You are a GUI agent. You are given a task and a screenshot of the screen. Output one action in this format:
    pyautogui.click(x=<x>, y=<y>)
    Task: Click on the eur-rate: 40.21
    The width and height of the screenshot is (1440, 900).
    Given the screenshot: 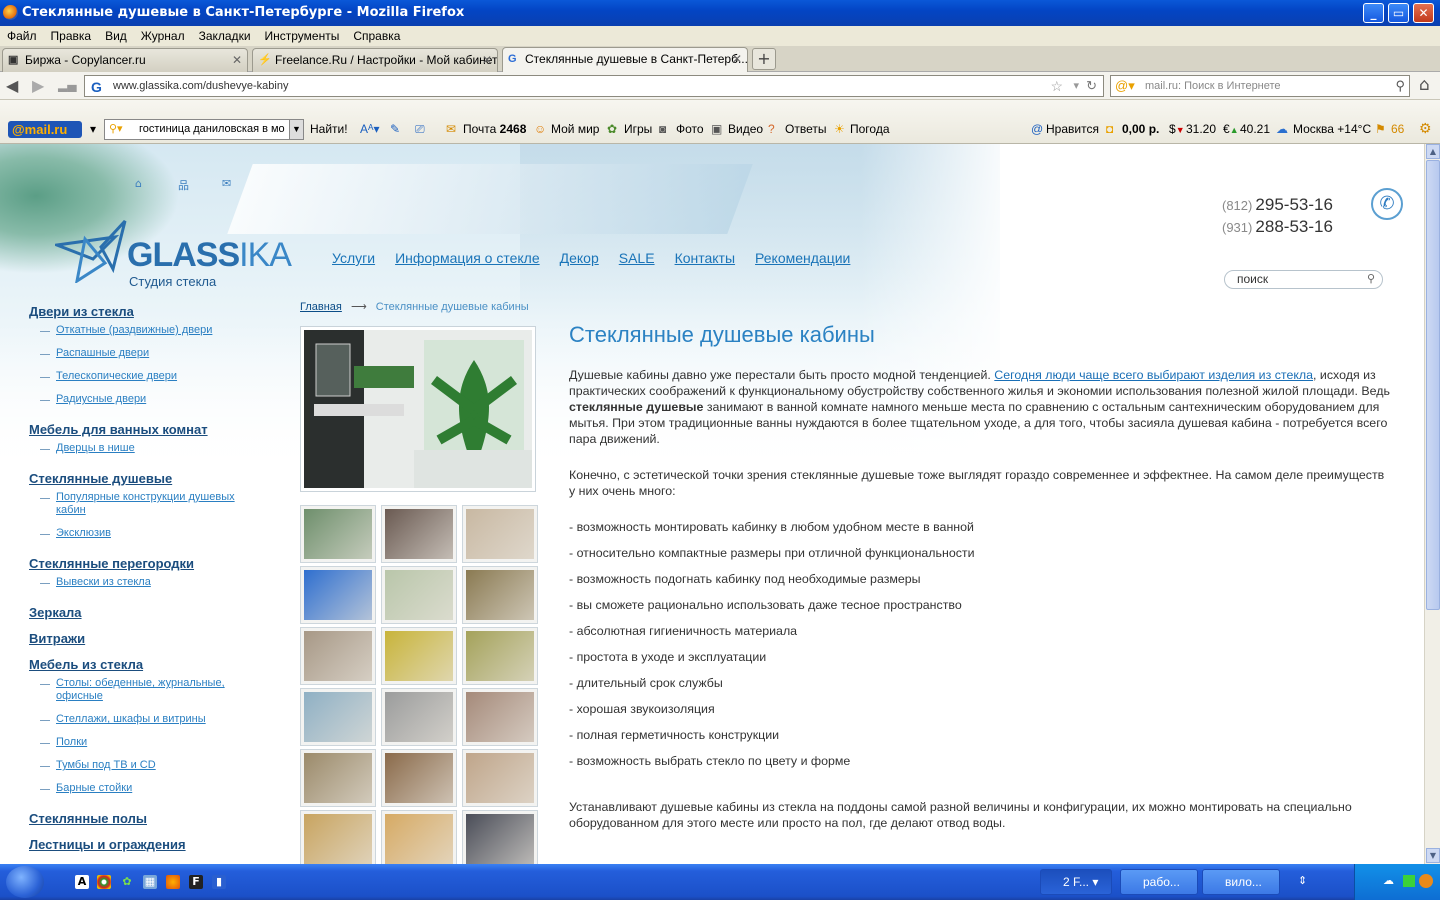 What is the action you would take?
    pyautogui.click(x=1255, y=129)
    